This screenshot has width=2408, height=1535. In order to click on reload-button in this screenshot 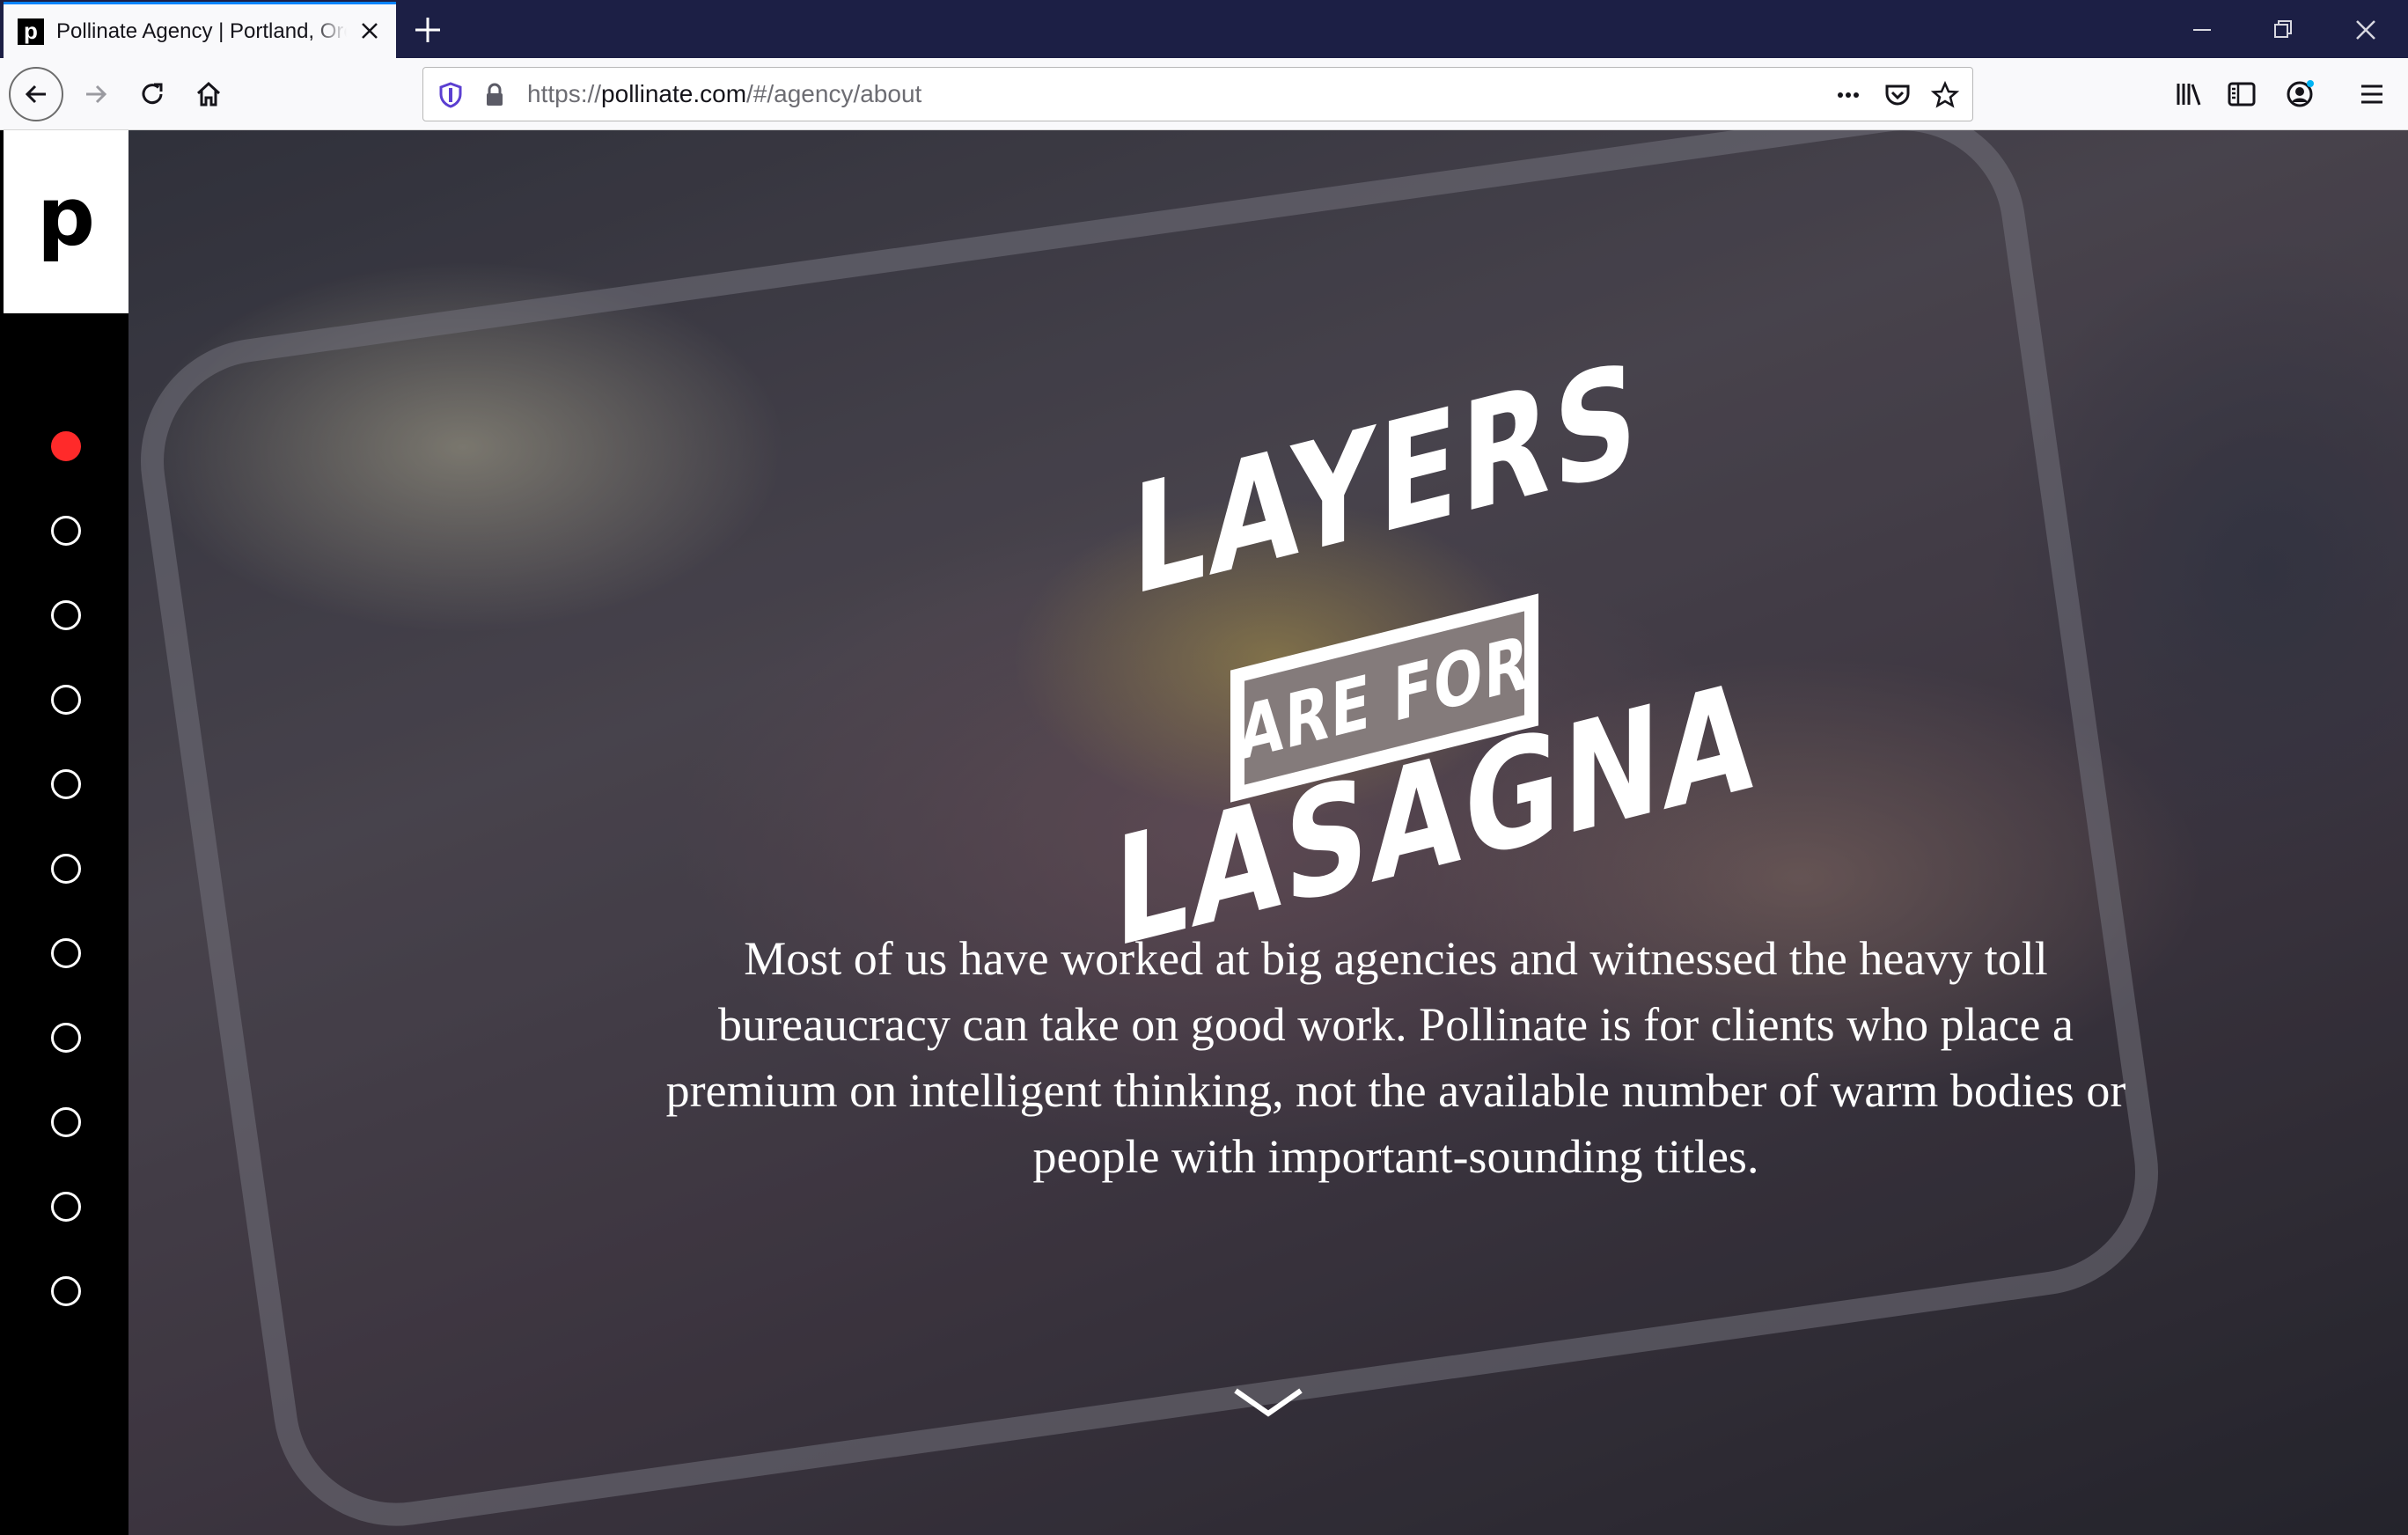, I will do `click(152, 94)`.